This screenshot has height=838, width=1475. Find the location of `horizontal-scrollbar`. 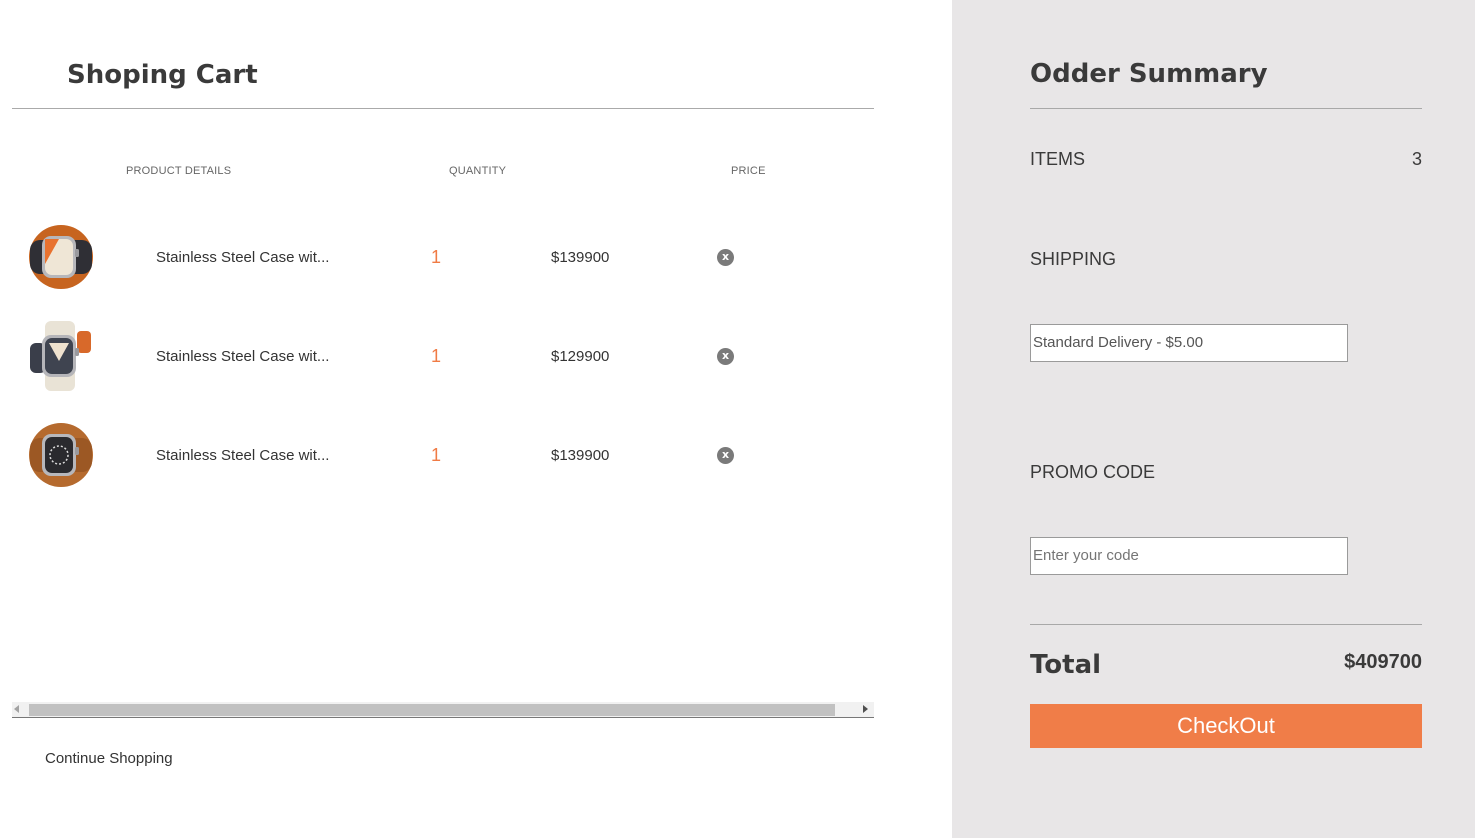

horizontal-scrollbar is located at coordinates (443, 710).